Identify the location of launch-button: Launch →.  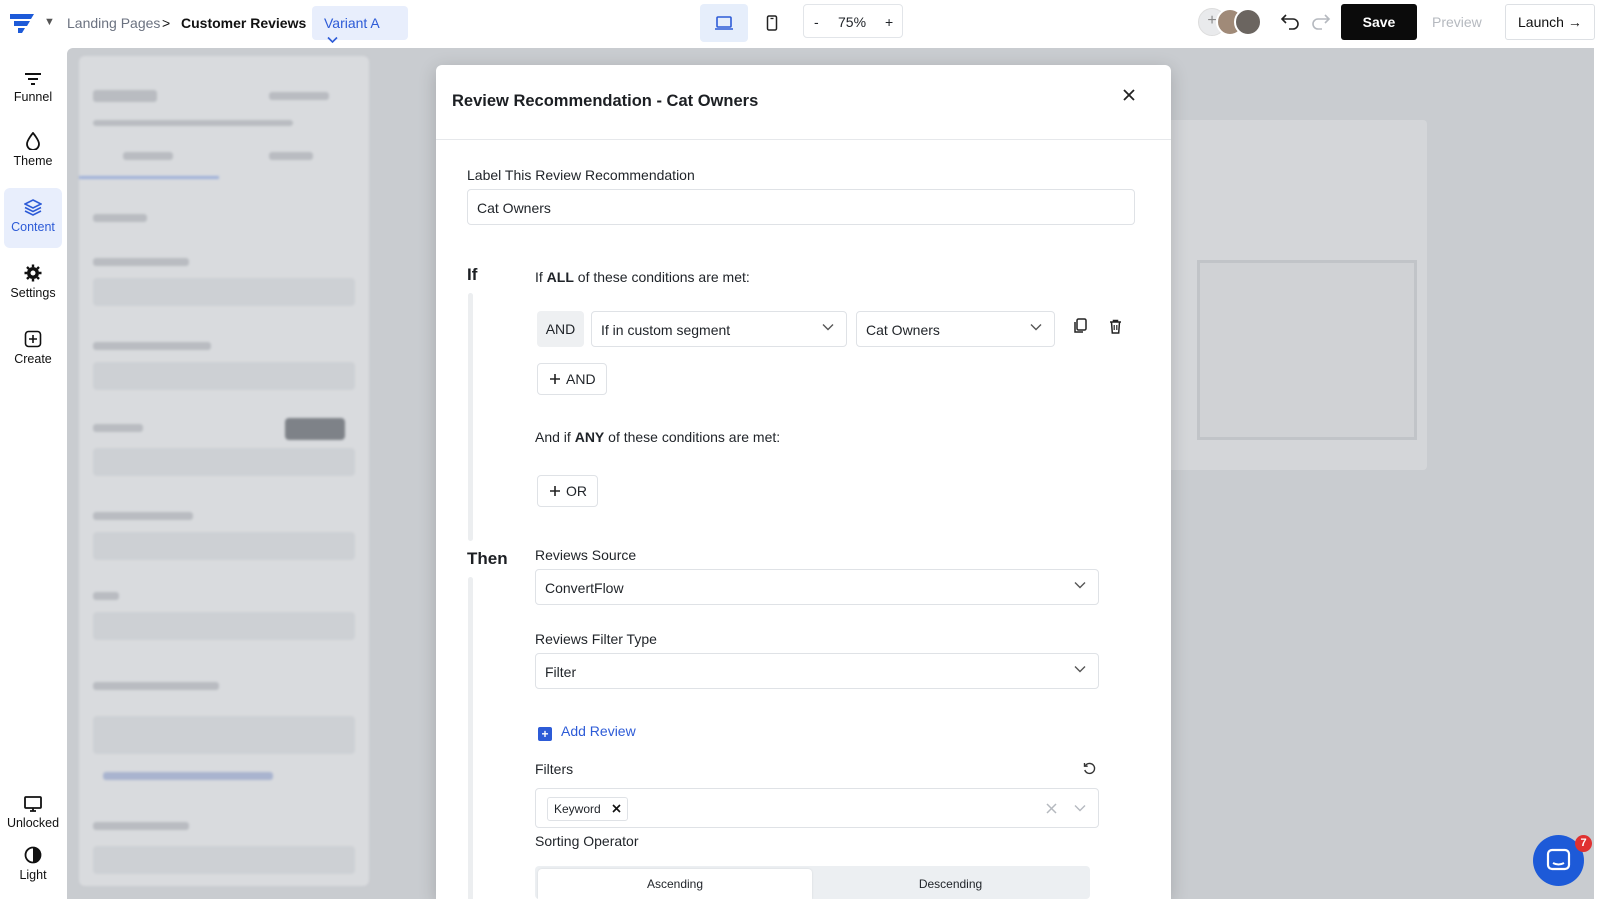
(1550, 22).